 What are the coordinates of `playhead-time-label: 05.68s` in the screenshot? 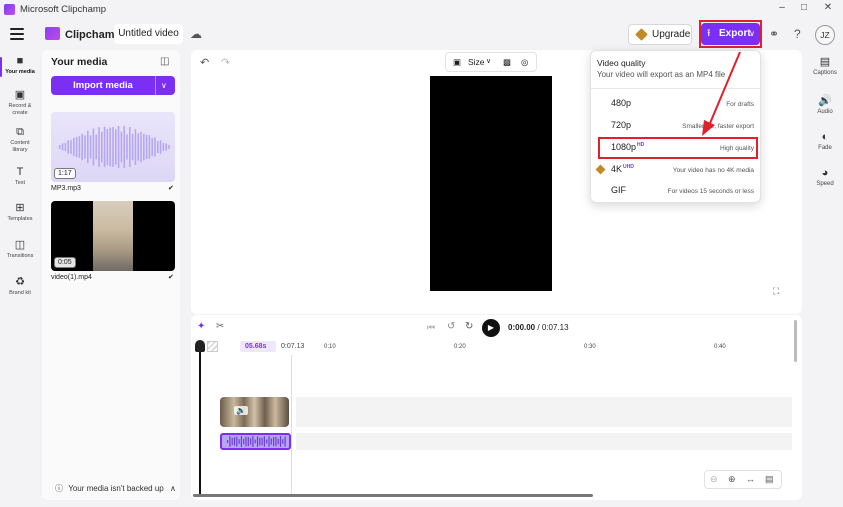 It's located at (256, 346).